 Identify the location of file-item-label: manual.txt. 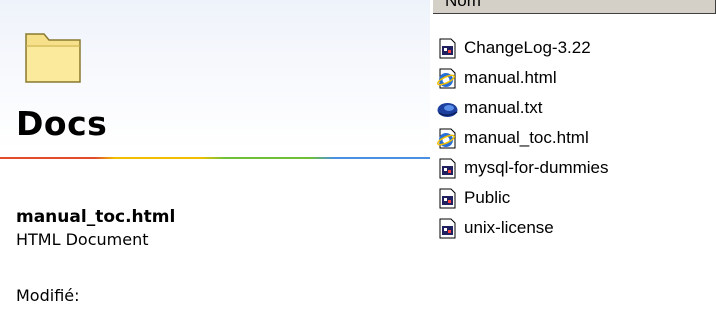
(503, 107).